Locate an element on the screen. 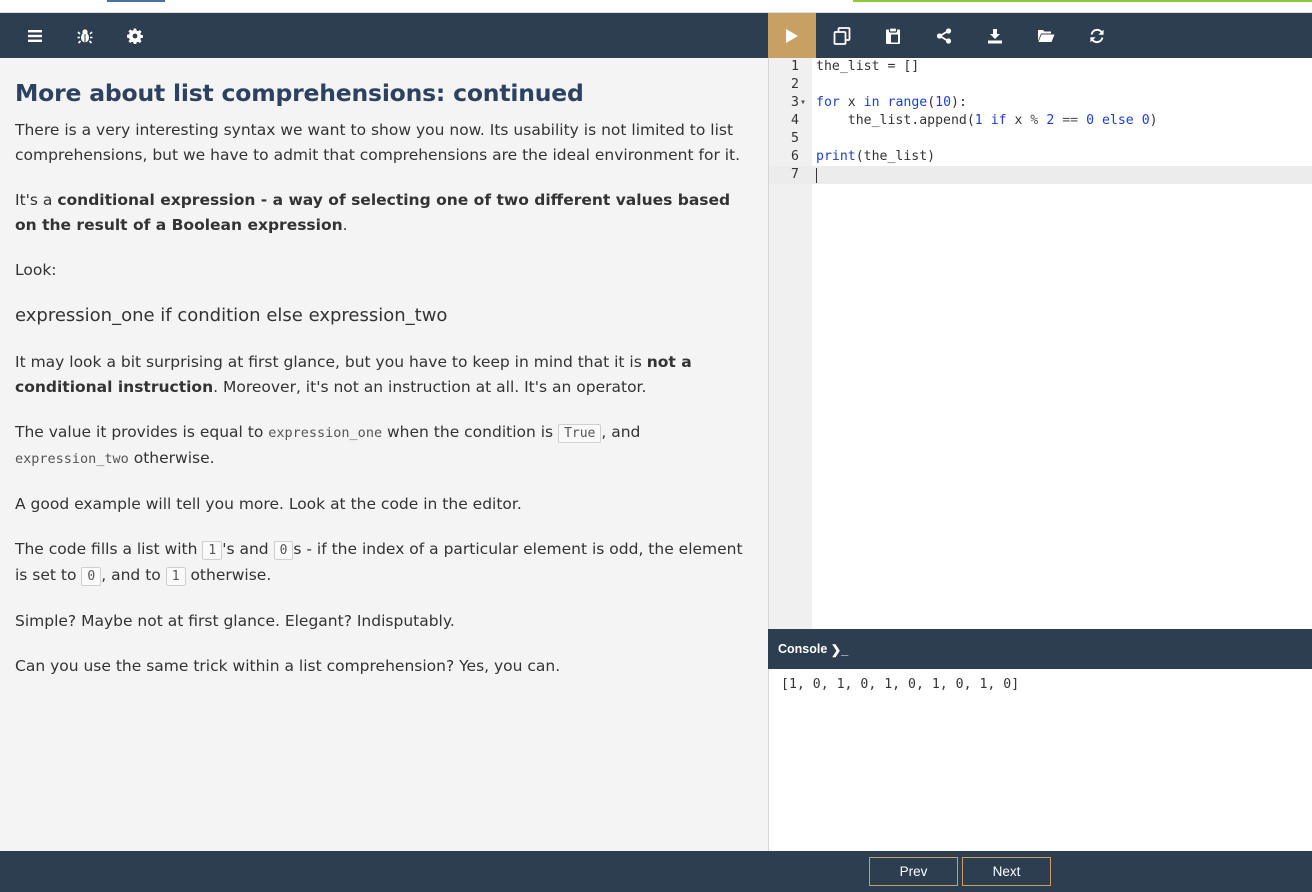 The width and height of the screenshot is (1312, 892). debug-button is located at coordinates (85, 35).